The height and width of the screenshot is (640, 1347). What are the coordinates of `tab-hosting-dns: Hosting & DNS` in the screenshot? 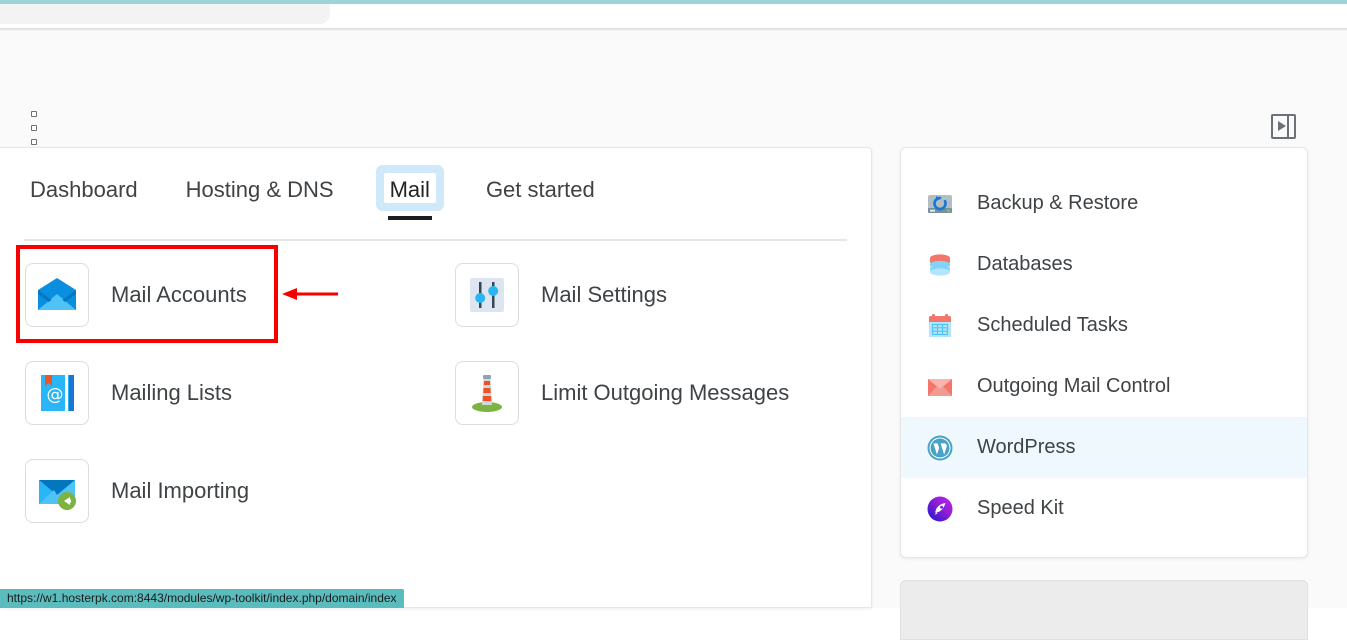 It's located at (260, 188).